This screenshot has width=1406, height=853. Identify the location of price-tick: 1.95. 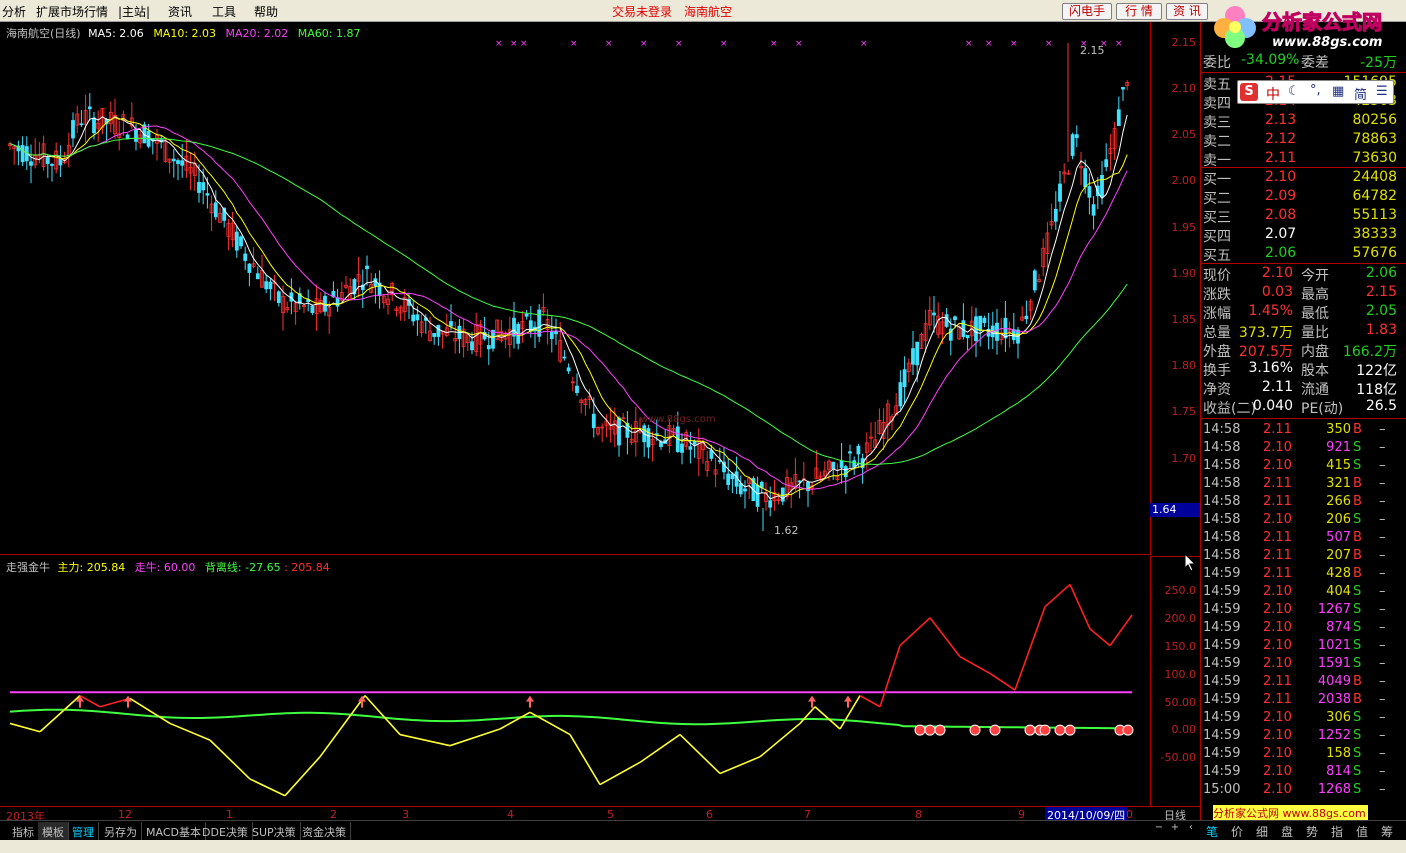
(1184, 227).